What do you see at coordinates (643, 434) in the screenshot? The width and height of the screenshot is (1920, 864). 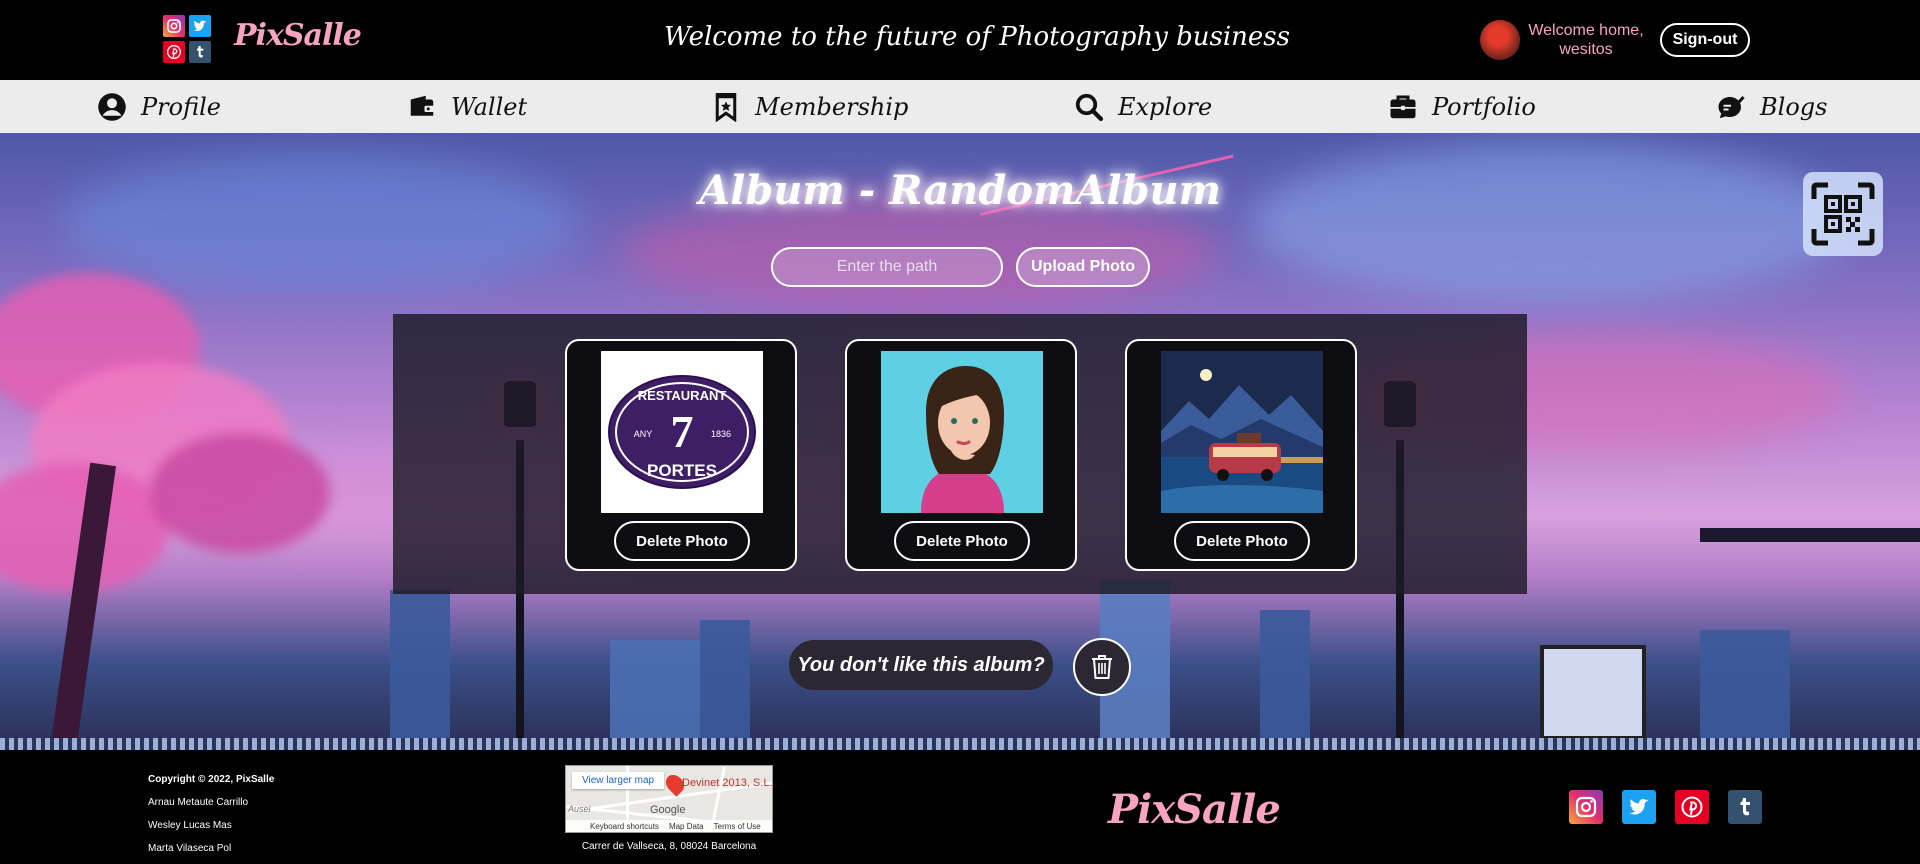 I see `logo-left-text: ANY` at bounding box center [643, 434].